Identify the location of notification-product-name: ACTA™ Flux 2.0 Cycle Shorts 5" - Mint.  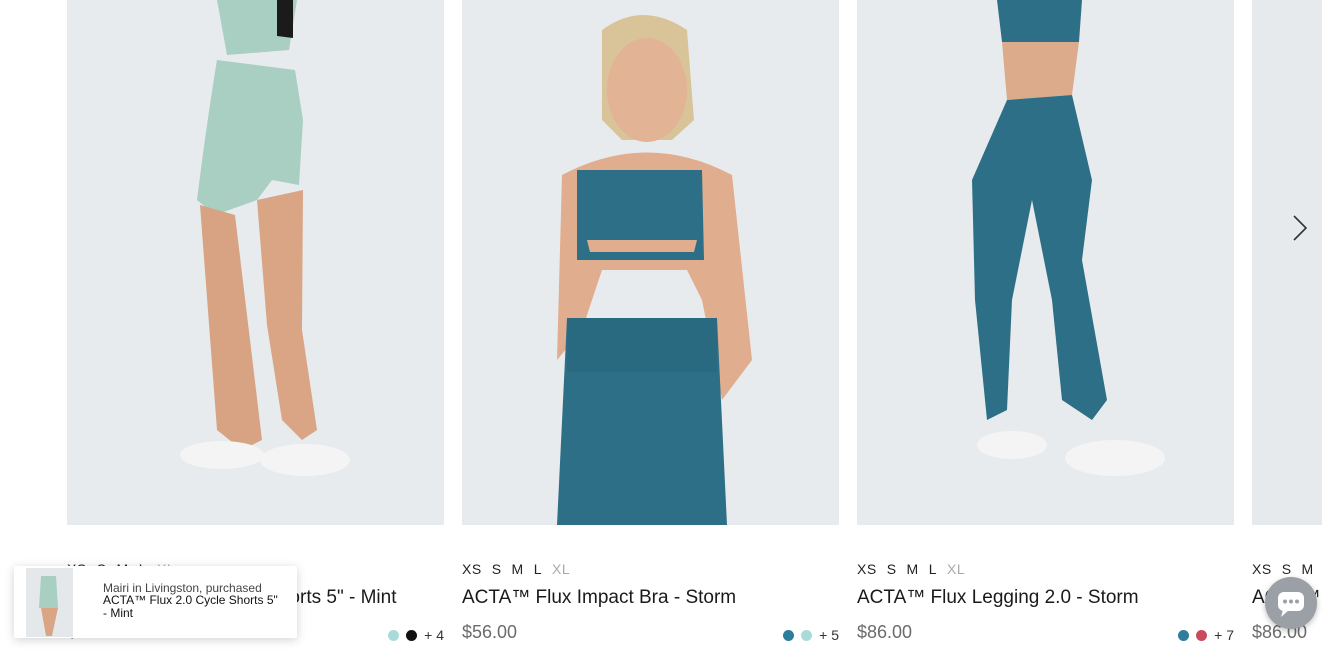
(193, 607).